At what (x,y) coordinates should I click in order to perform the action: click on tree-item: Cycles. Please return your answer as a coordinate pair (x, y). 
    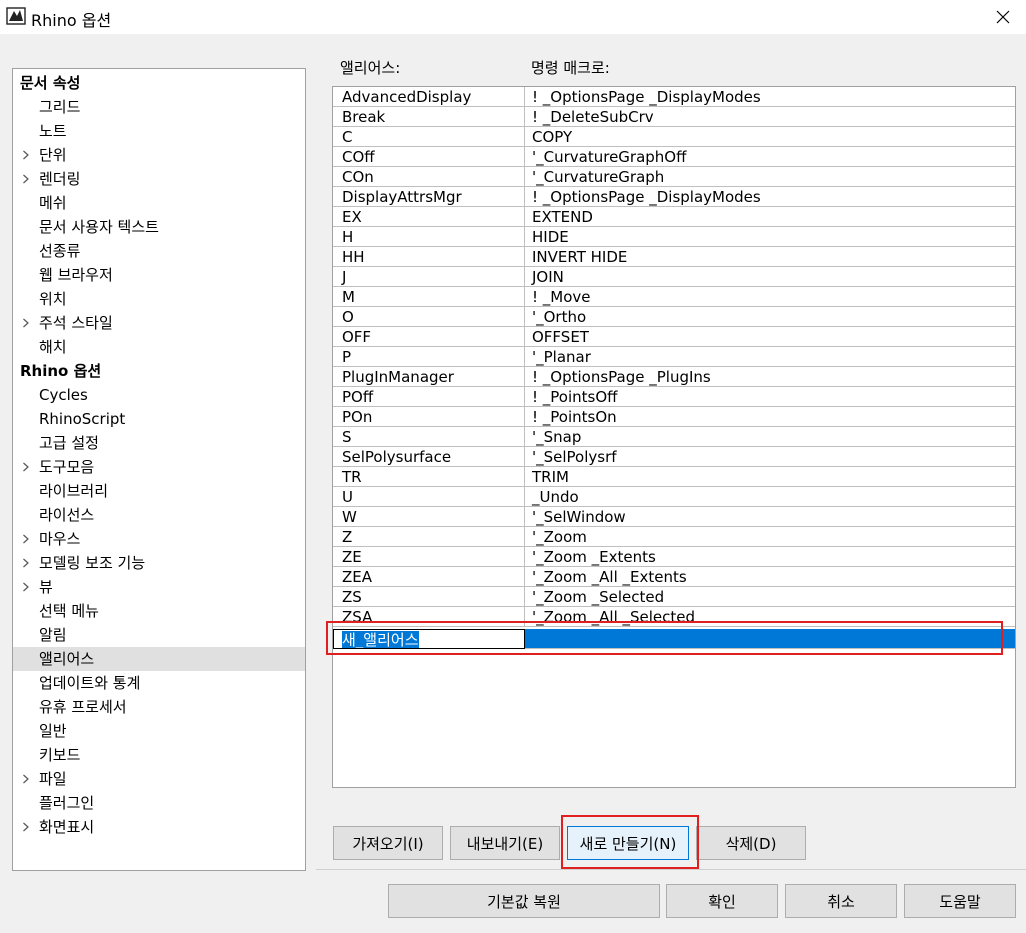
    Looking at the image, I should click on (159, 395).